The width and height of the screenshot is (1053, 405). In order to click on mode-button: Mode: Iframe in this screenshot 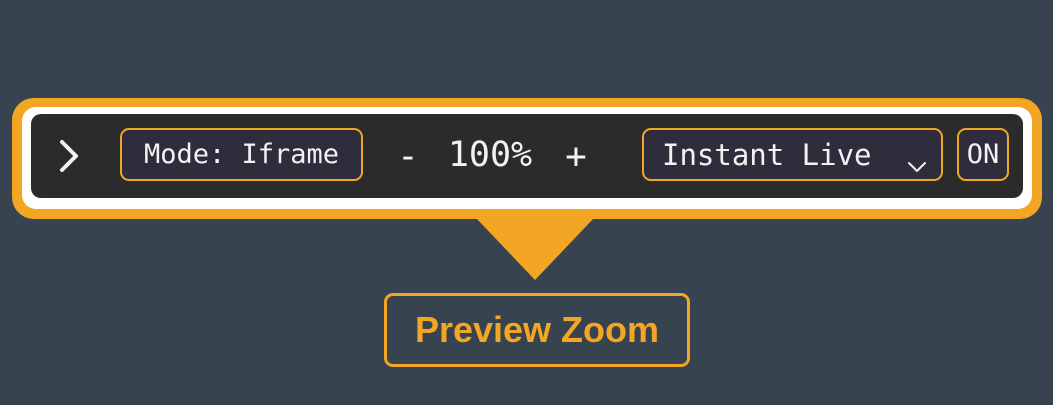, I will do `click(241, 154)`.